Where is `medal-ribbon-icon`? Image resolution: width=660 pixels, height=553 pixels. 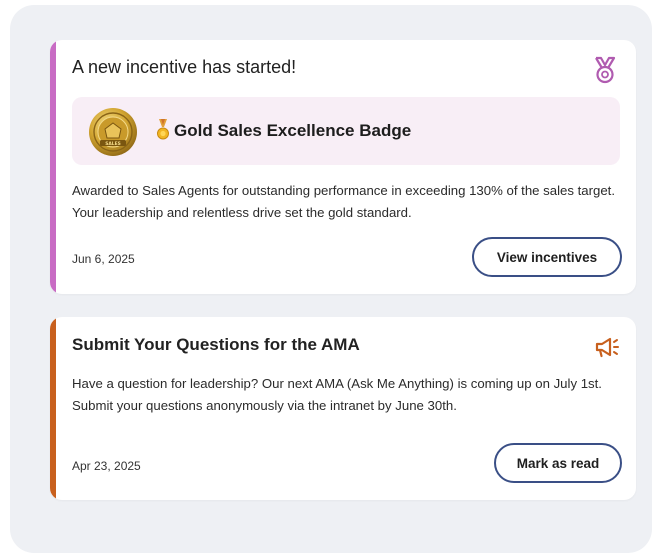
medal-ribbon-icon is located at coordinates (605, 70).